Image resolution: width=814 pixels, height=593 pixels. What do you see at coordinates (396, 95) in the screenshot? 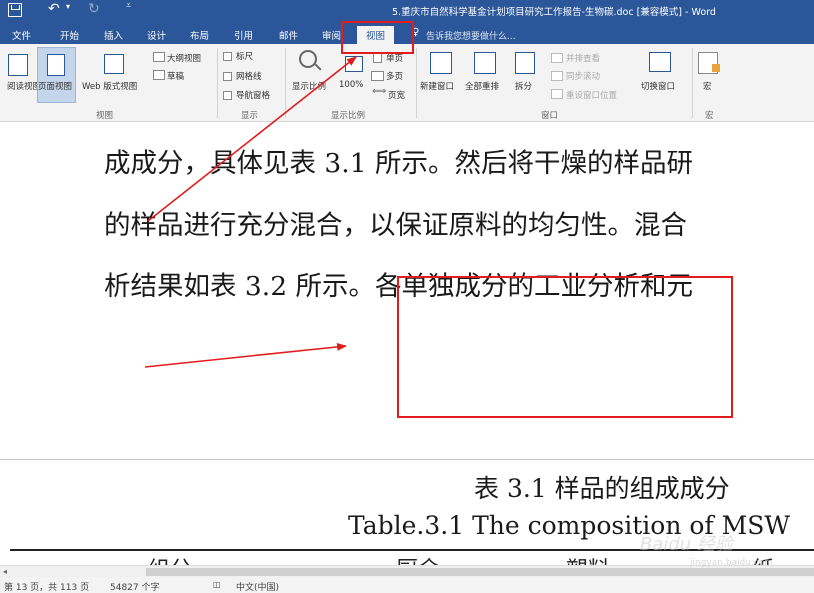
I see `page-width-button: 页宽` at bounding box center [396, 95].